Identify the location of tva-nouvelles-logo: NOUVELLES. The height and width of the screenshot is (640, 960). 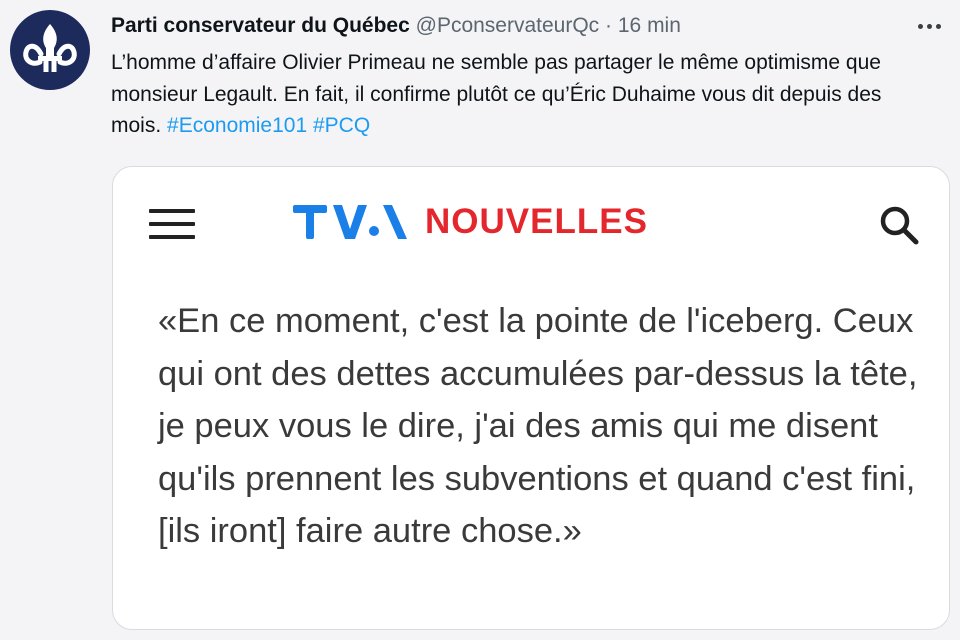
(470, 222).